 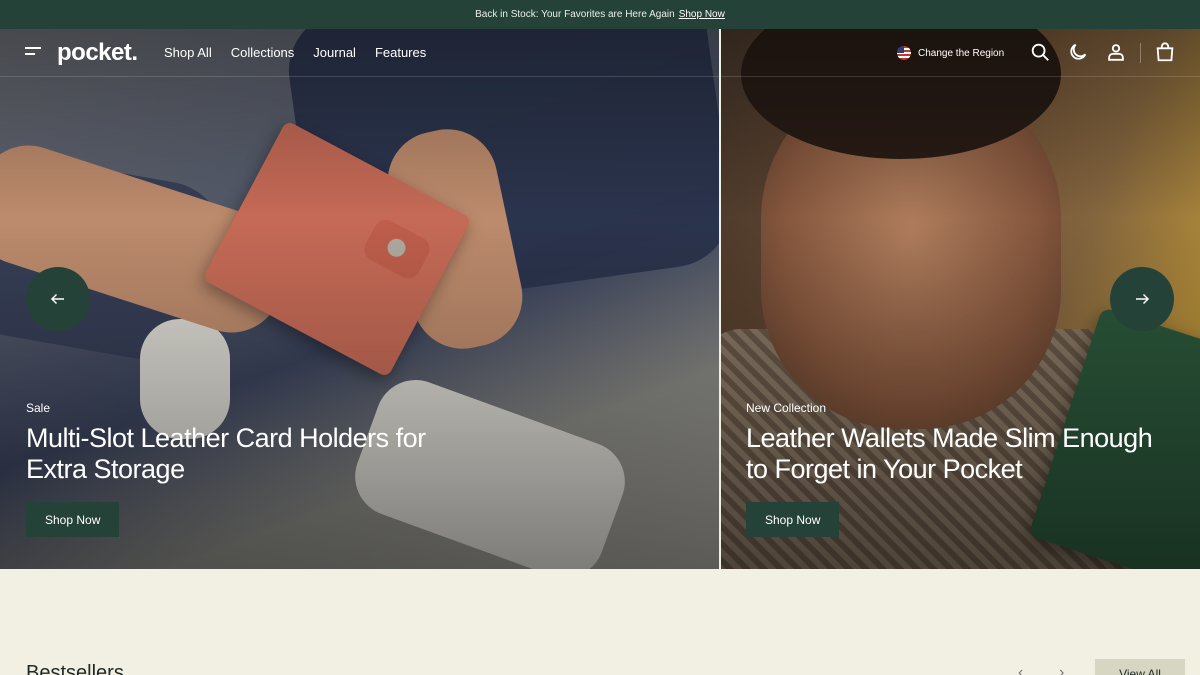 What do you see at coordinates (188, 52) in the screenshot?
I see `nav-shop-all: Shop All` at bounding box center [188, 52].